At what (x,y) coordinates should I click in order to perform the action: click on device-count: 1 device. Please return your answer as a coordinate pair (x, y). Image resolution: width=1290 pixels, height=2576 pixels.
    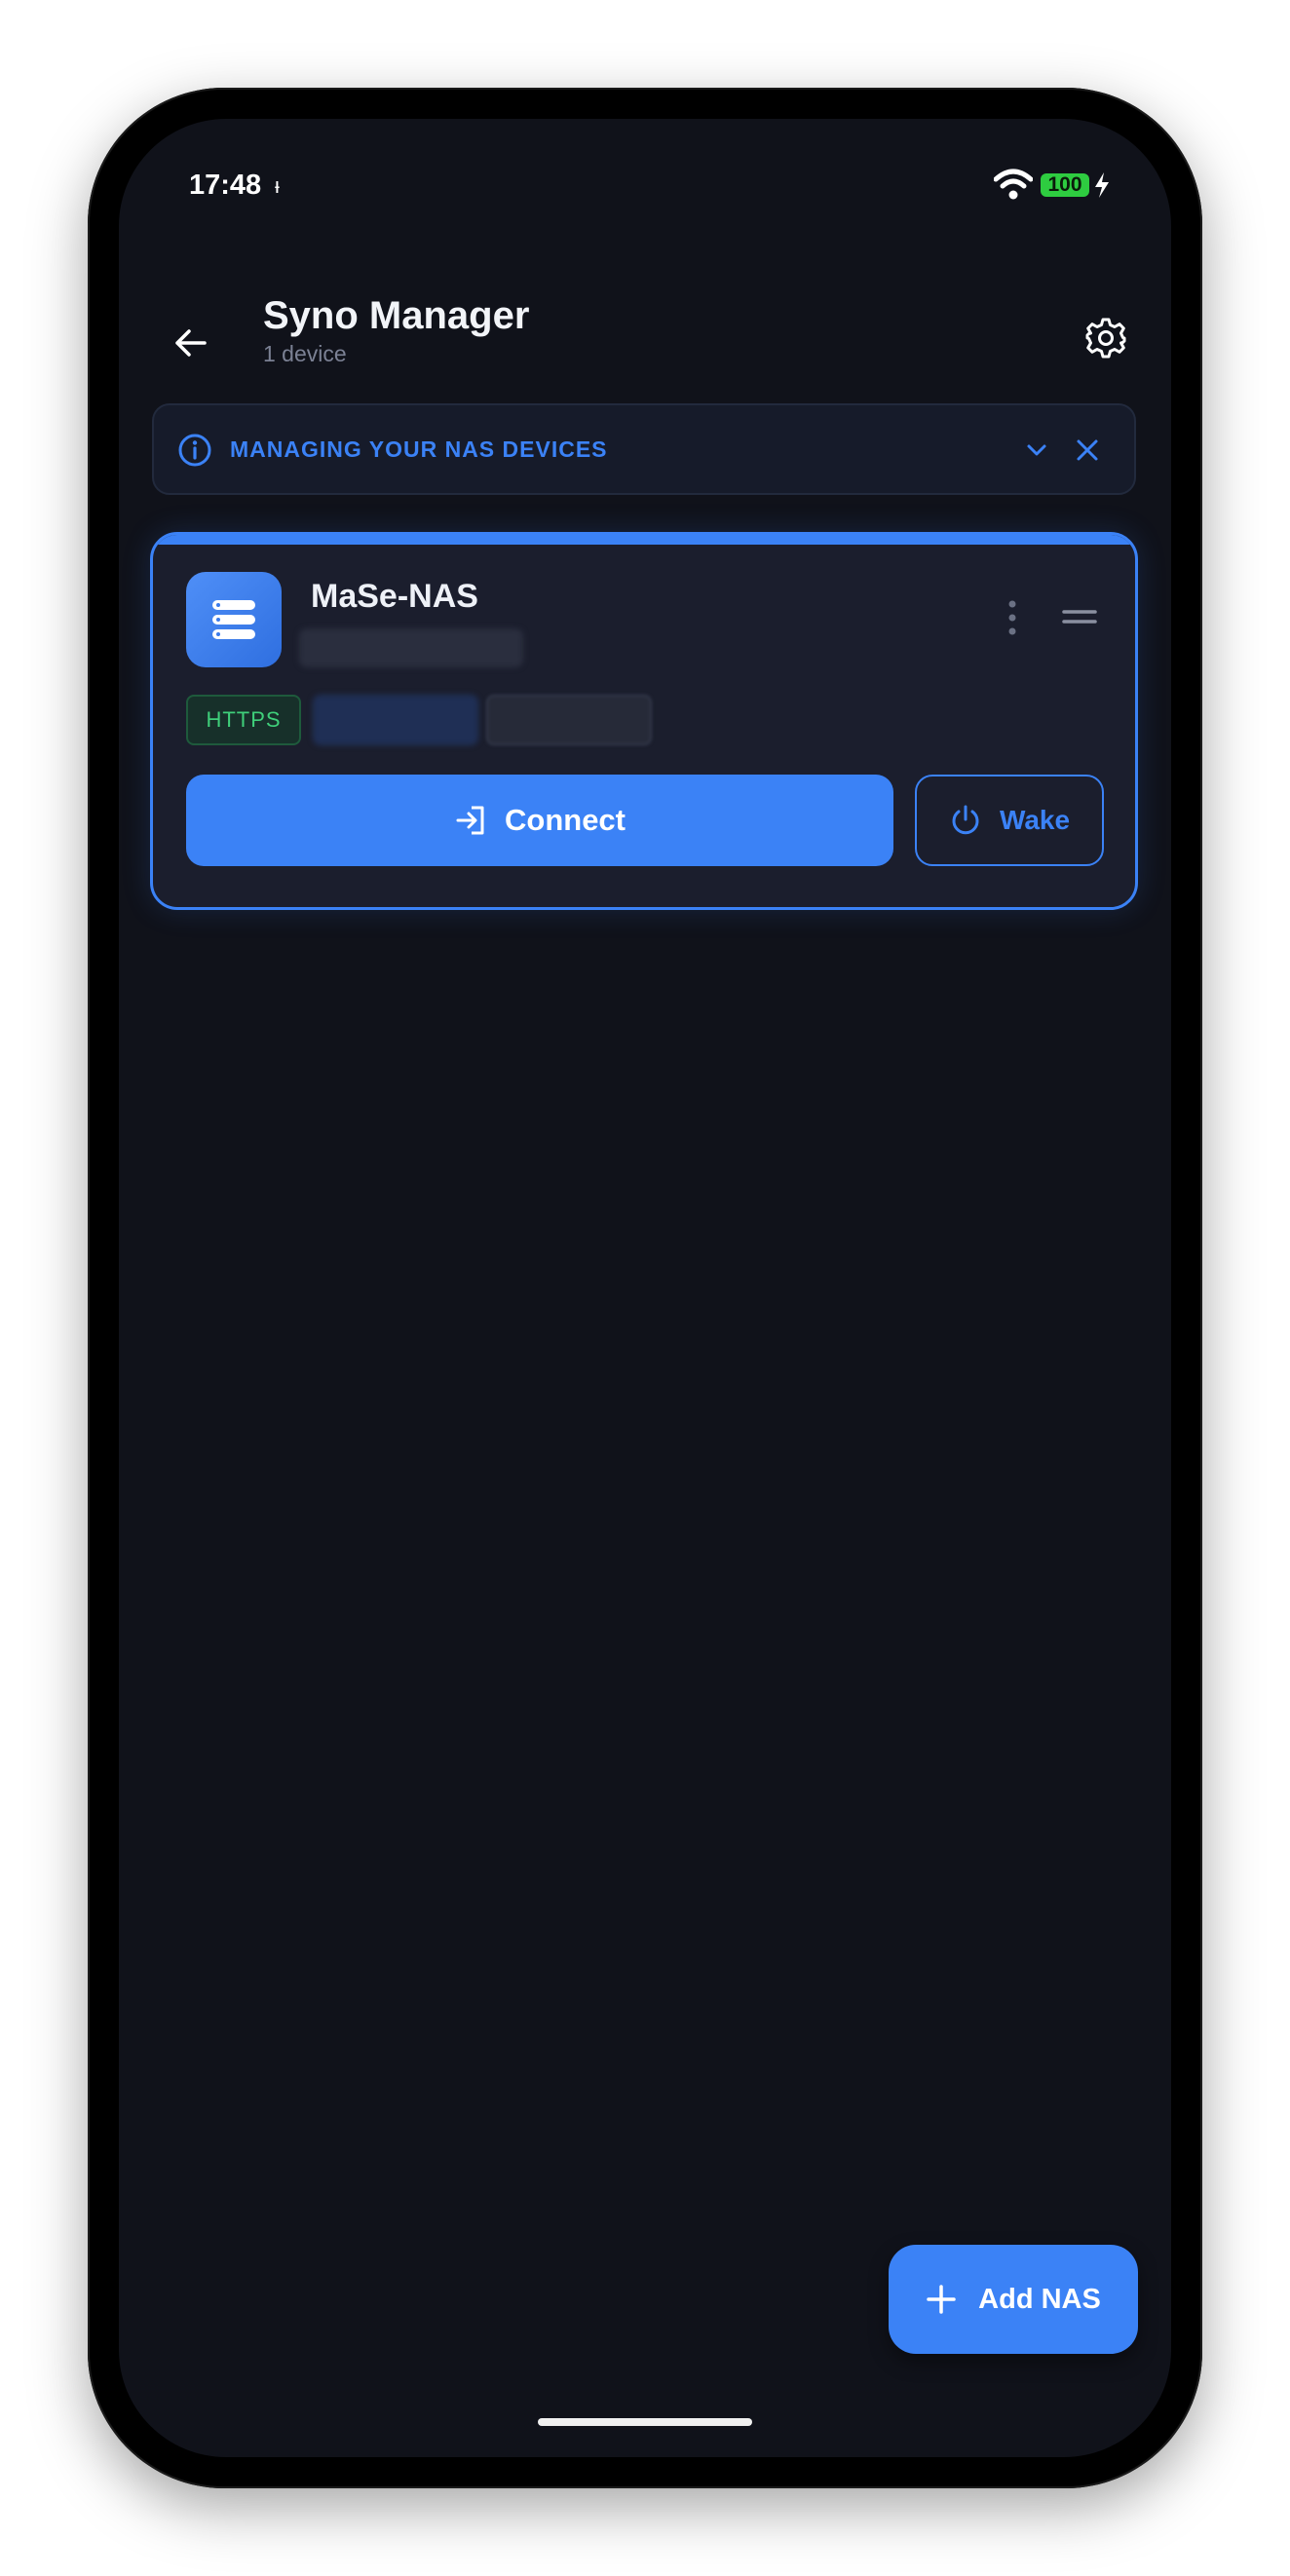
    Looking at the image, I should click on (305, 353).